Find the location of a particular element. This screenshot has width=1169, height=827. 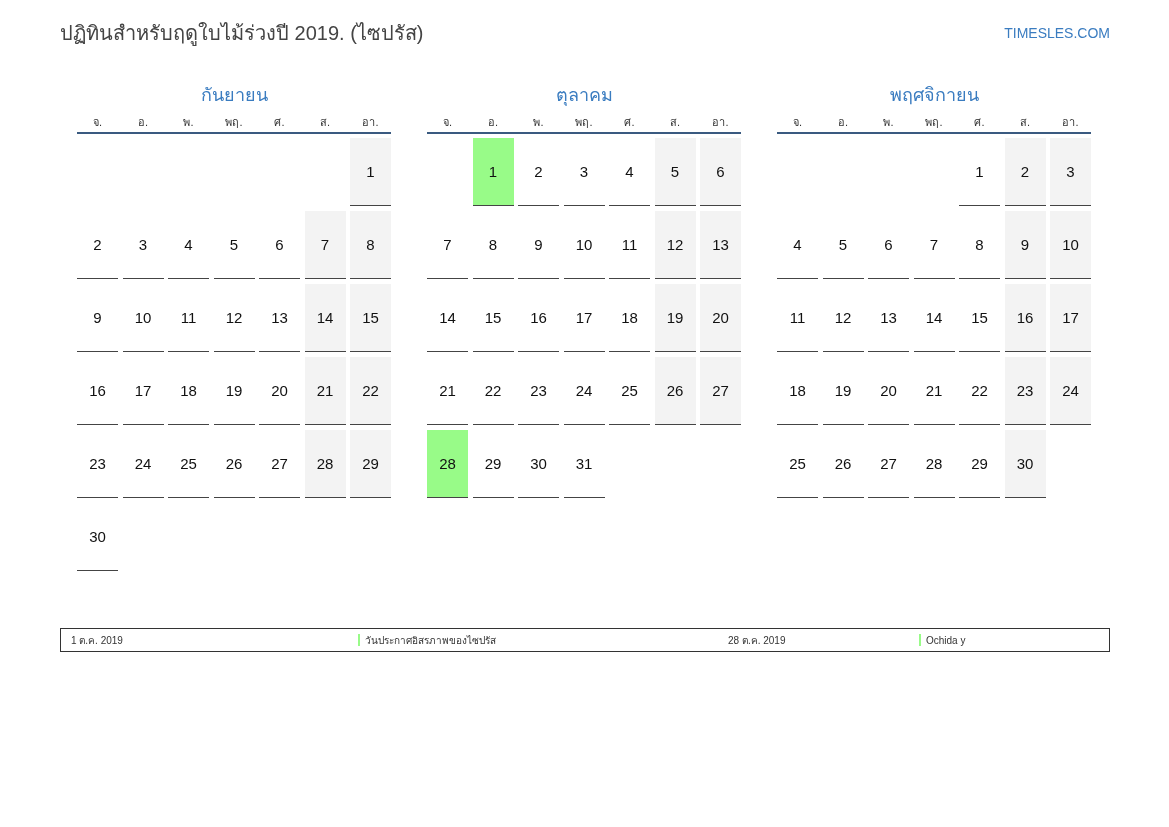

holiday-name: วันประกาศอิสรภาพของไซปรัส is located at coordinates (430, 640).